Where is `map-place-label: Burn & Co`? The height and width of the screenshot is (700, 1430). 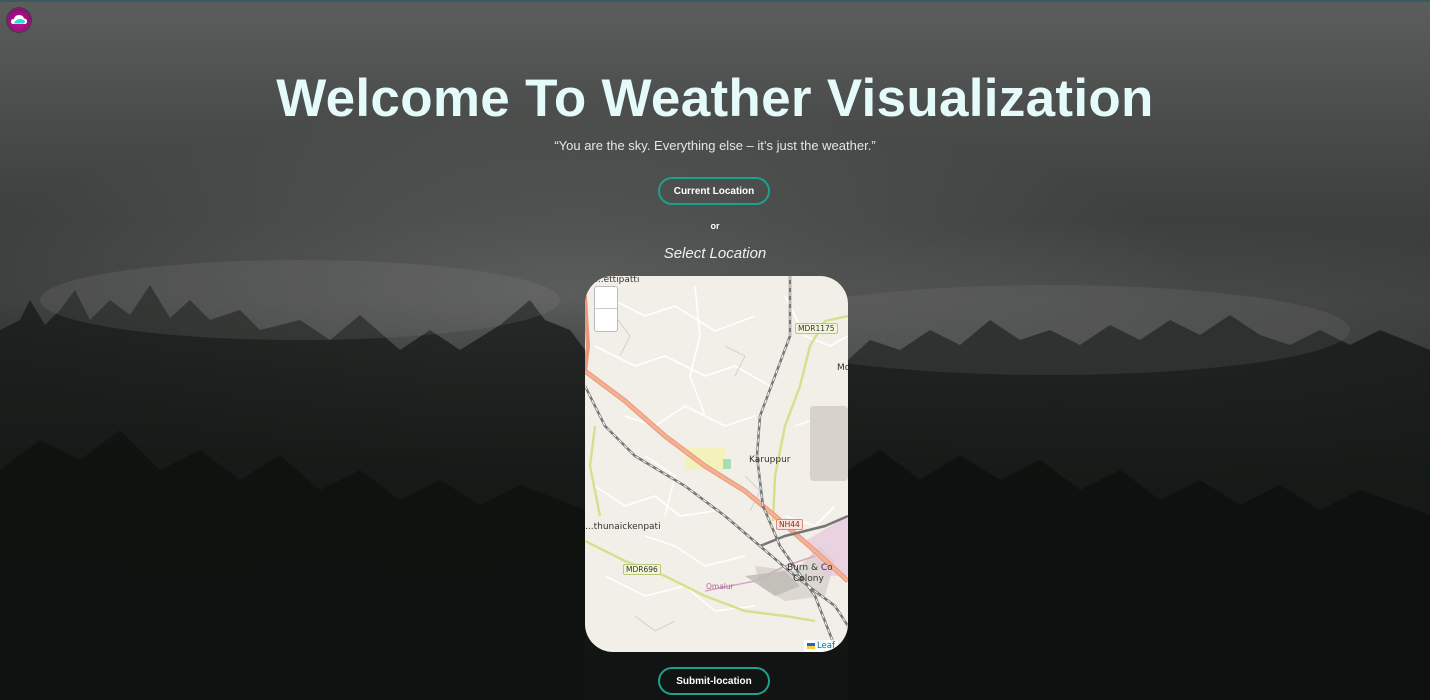
map-place-label: Burn & Co is located at coordinates (810, 568).